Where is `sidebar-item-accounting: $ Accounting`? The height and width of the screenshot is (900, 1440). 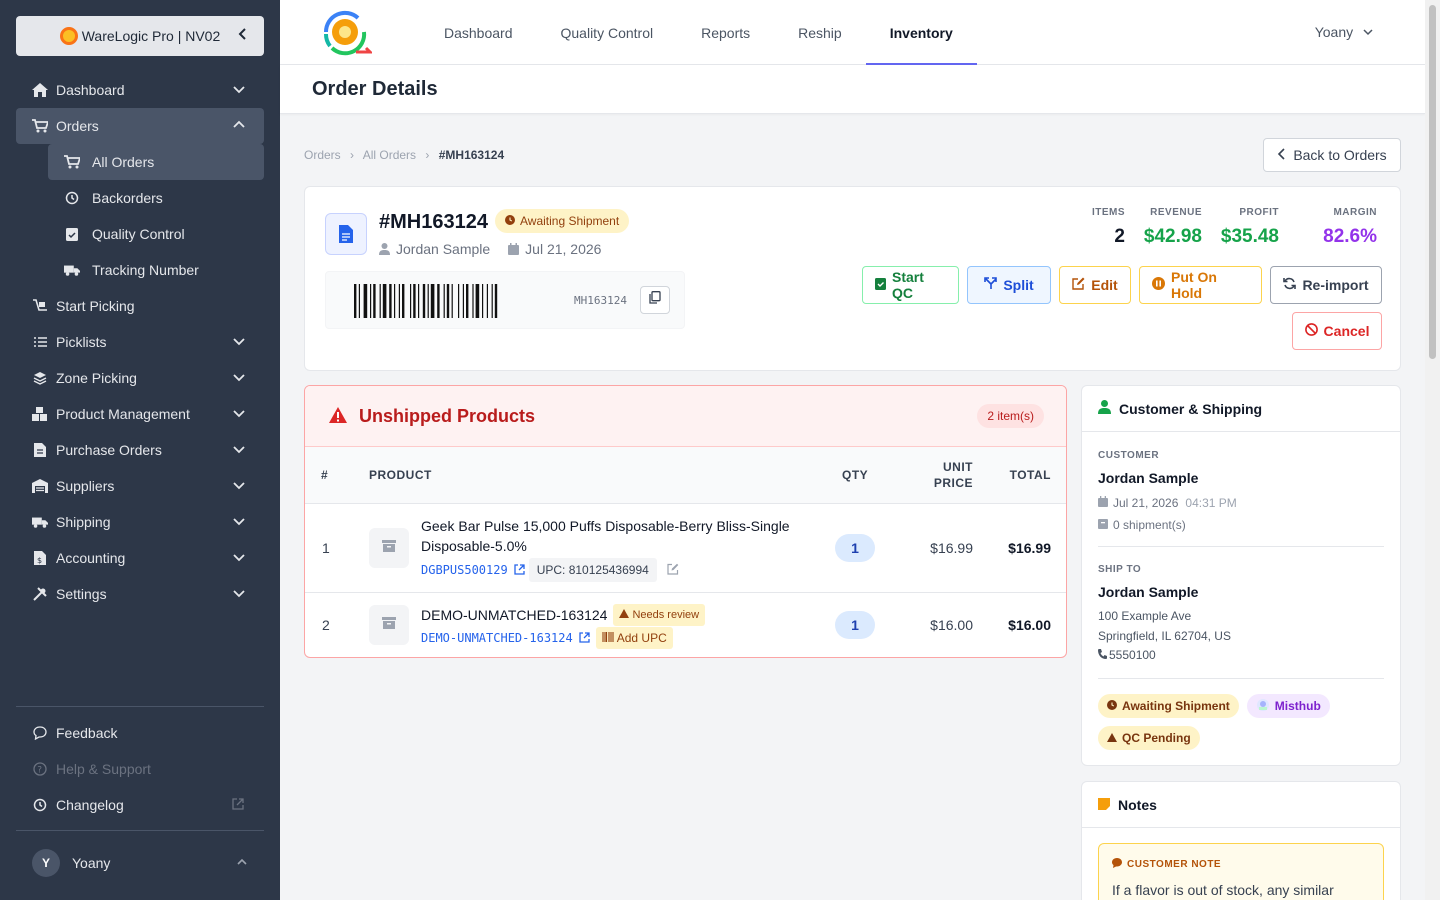 sidebar-item-accounting: $ Accounting is located at coordinates (140, 558).